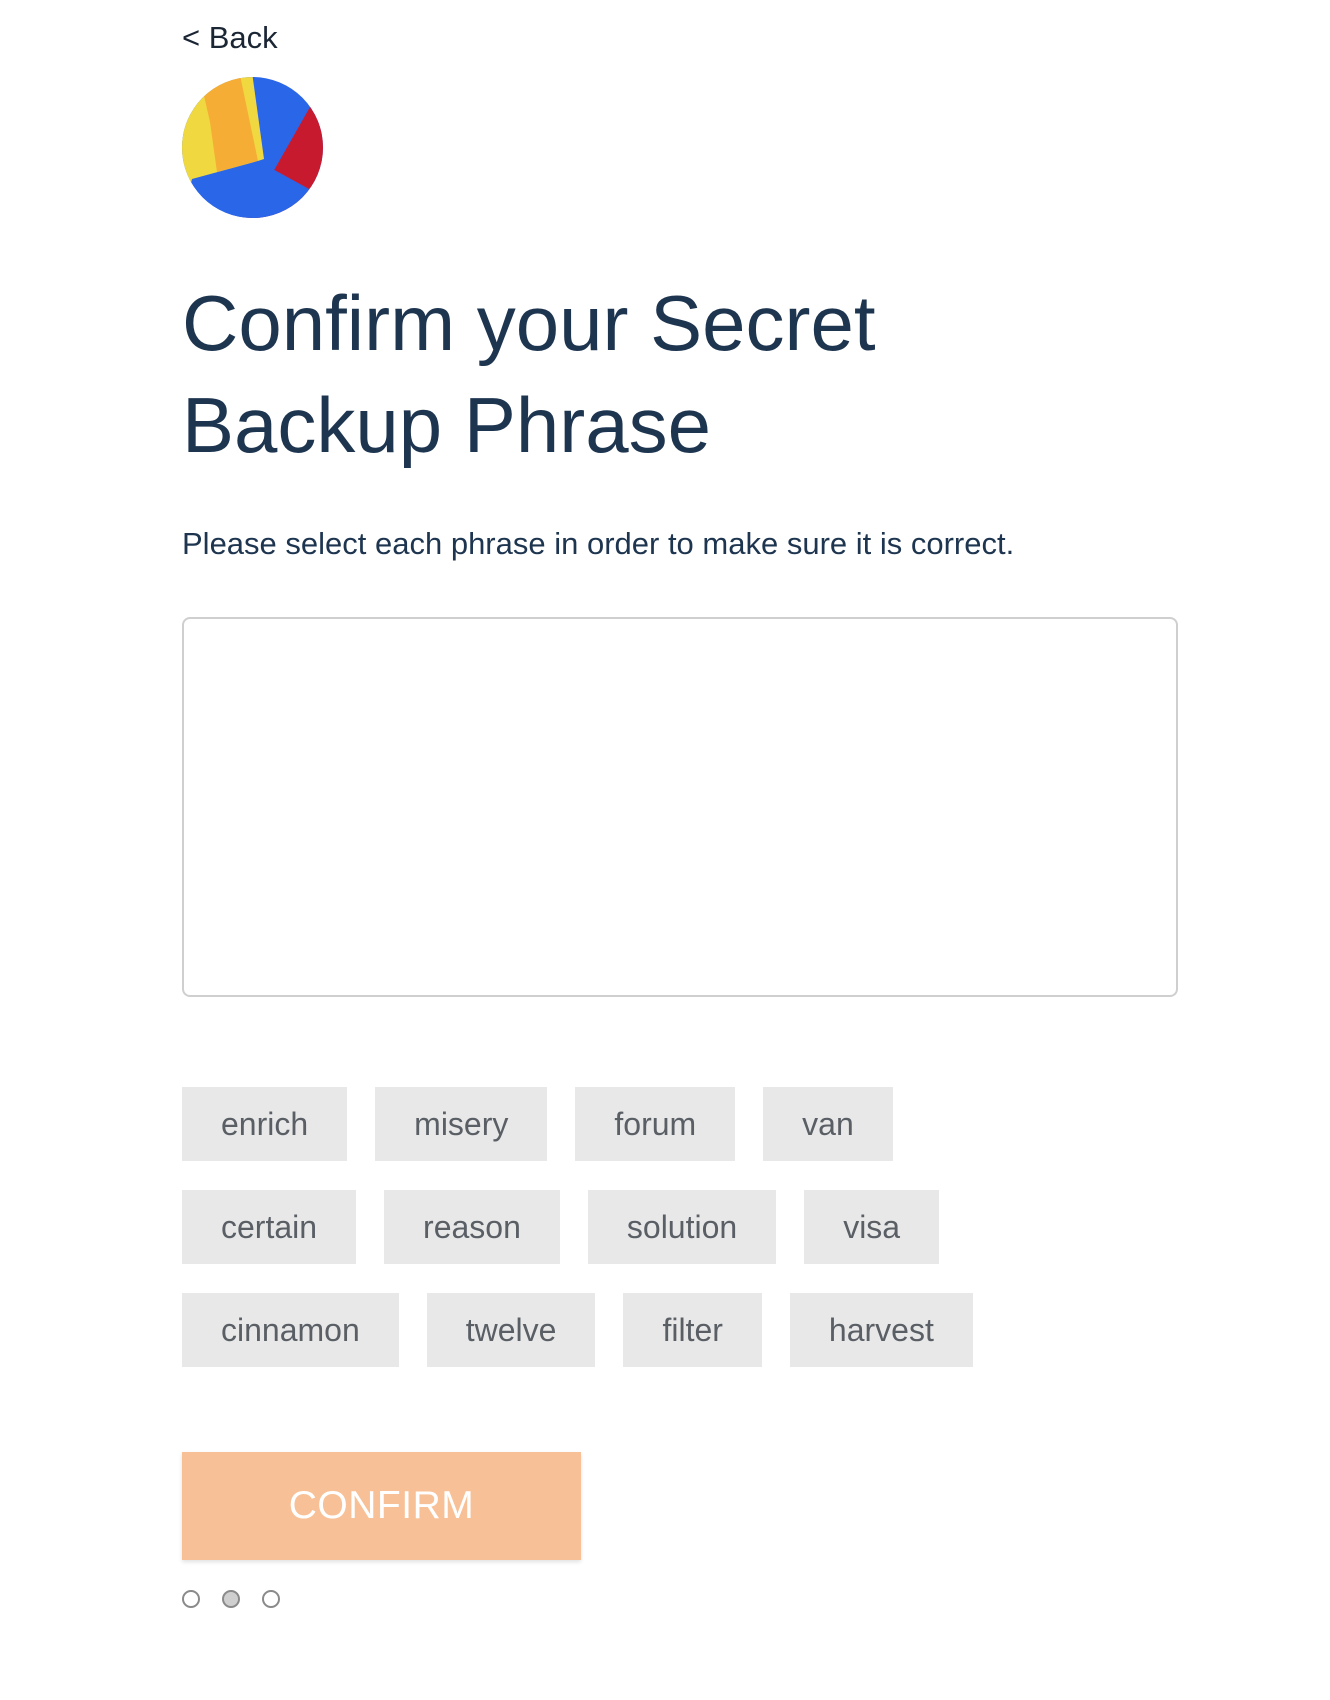 The height and width of the screenshot is (1700, 1330). What do you see at coordinates (511, 1330) in the screenshot?
I see `word-chip-twelve: twelve` at bounding box center [511, 1330].